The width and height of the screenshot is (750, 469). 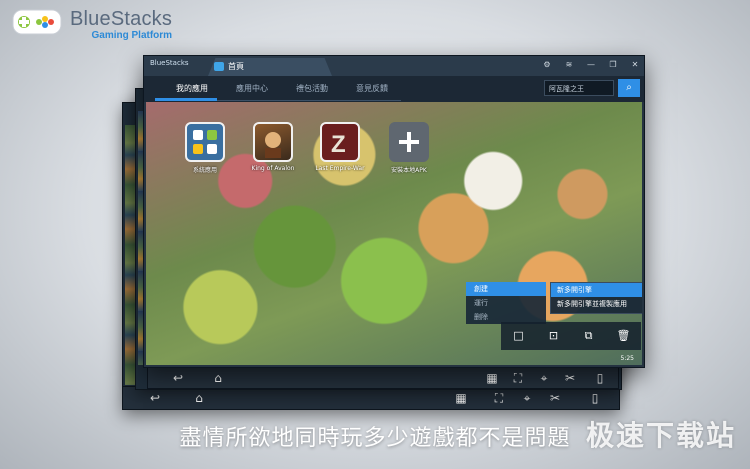 I want to click on search-icon: ⌕, so click(x=629, y=88).